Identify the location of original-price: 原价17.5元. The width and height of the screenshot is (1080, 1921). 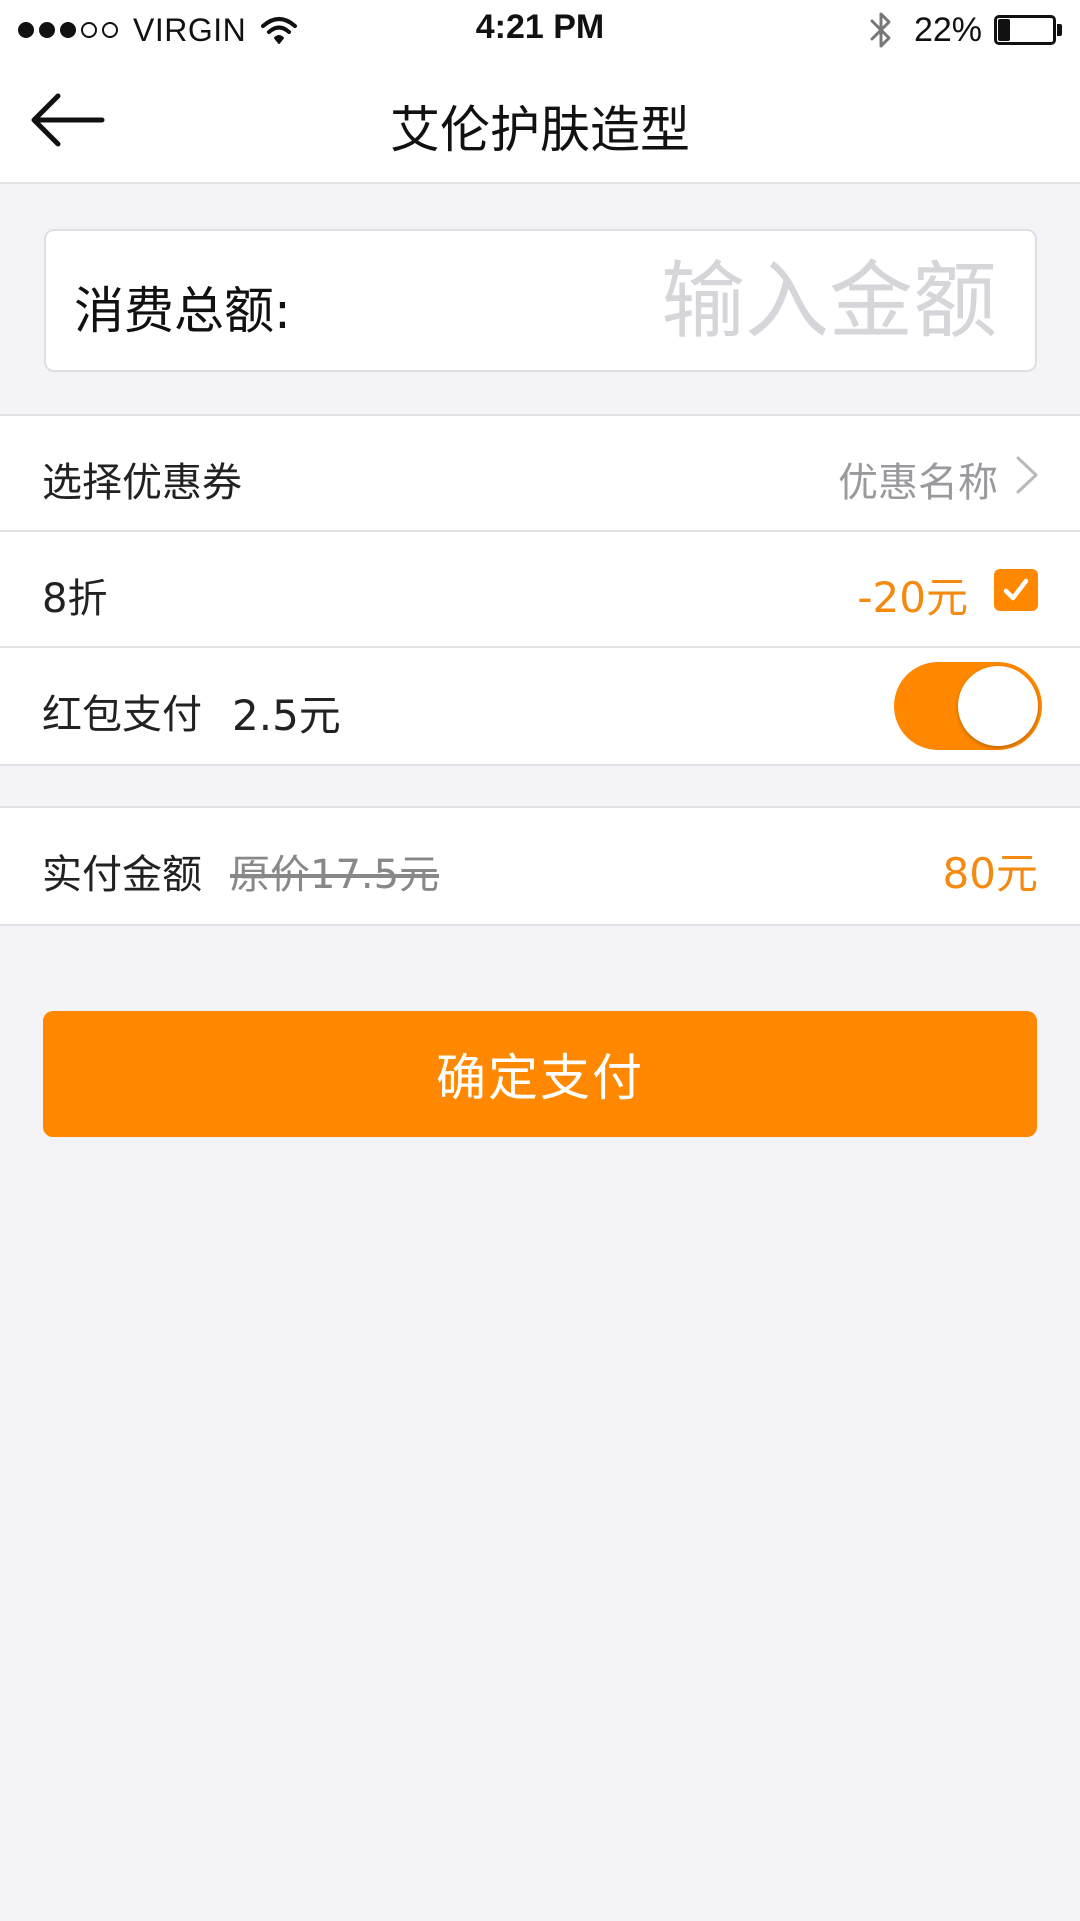
(335, 875).